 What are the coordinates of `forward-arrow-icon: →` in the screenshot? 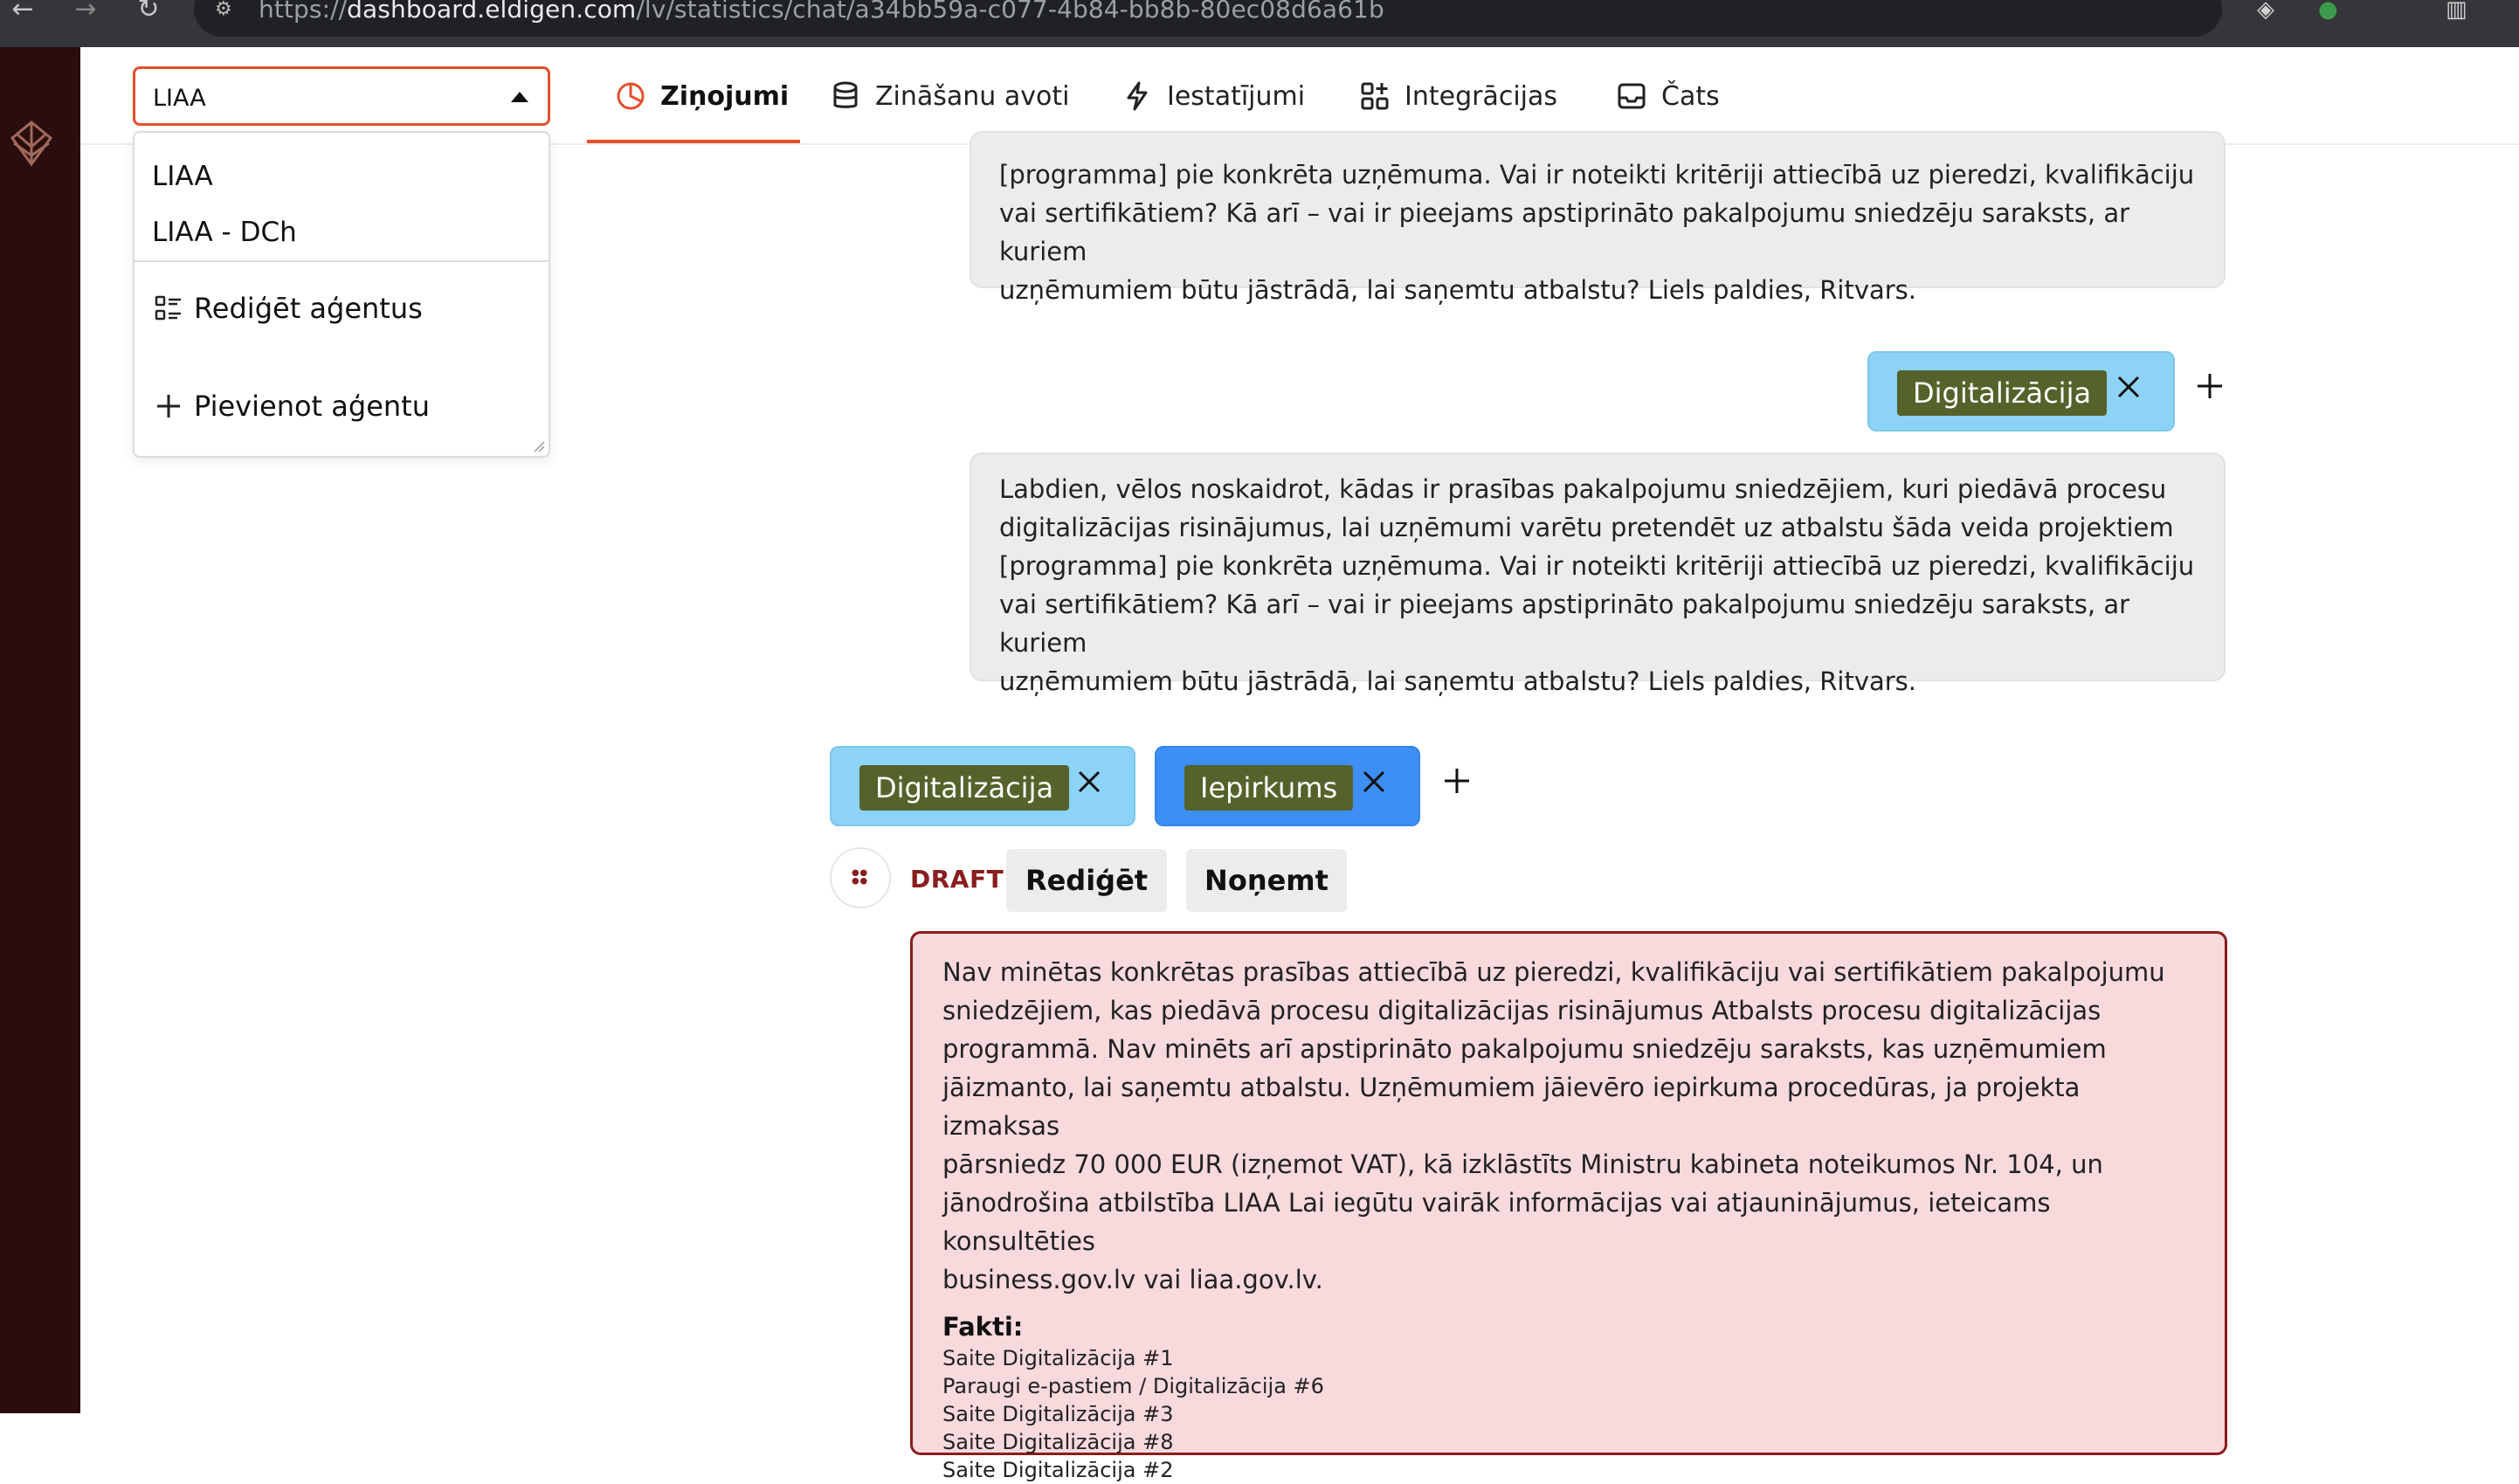 It's located at (85, 13).